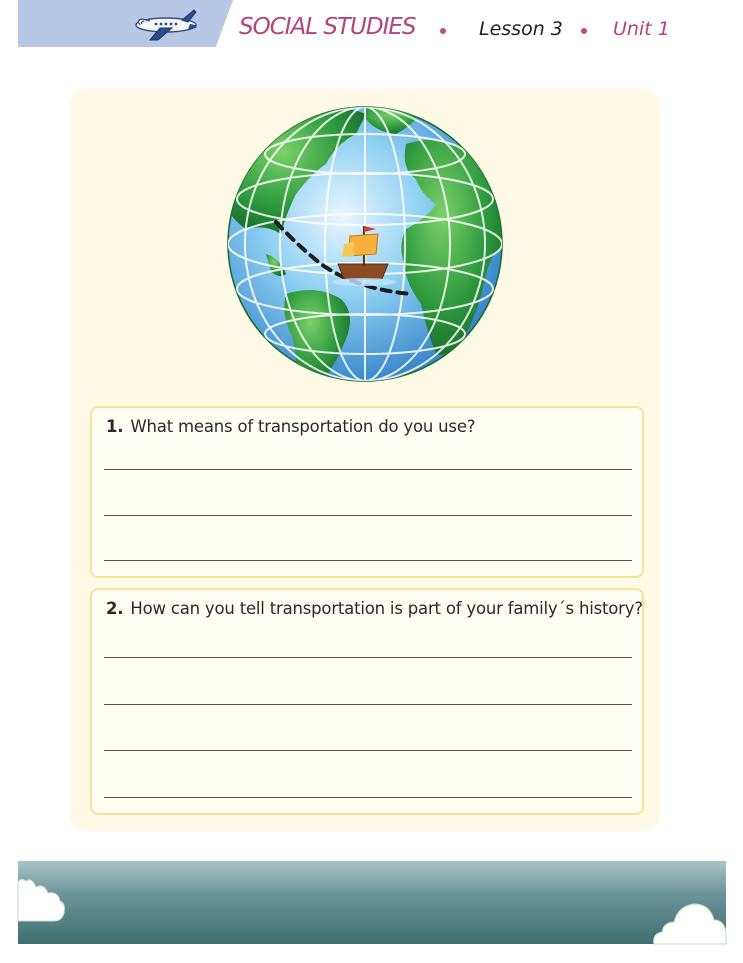 This screenshot has height=963, width=743. I want to click on airplane-icon, so click(166, 25).